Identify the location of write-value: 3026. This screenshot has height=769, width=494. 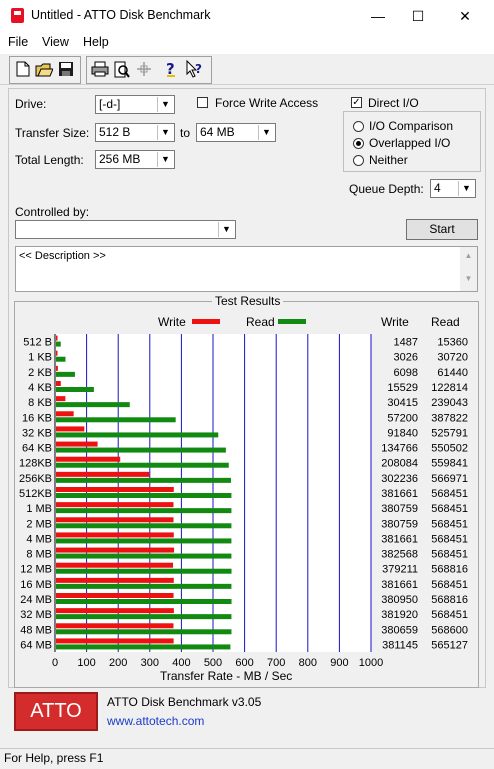
(406, 358).